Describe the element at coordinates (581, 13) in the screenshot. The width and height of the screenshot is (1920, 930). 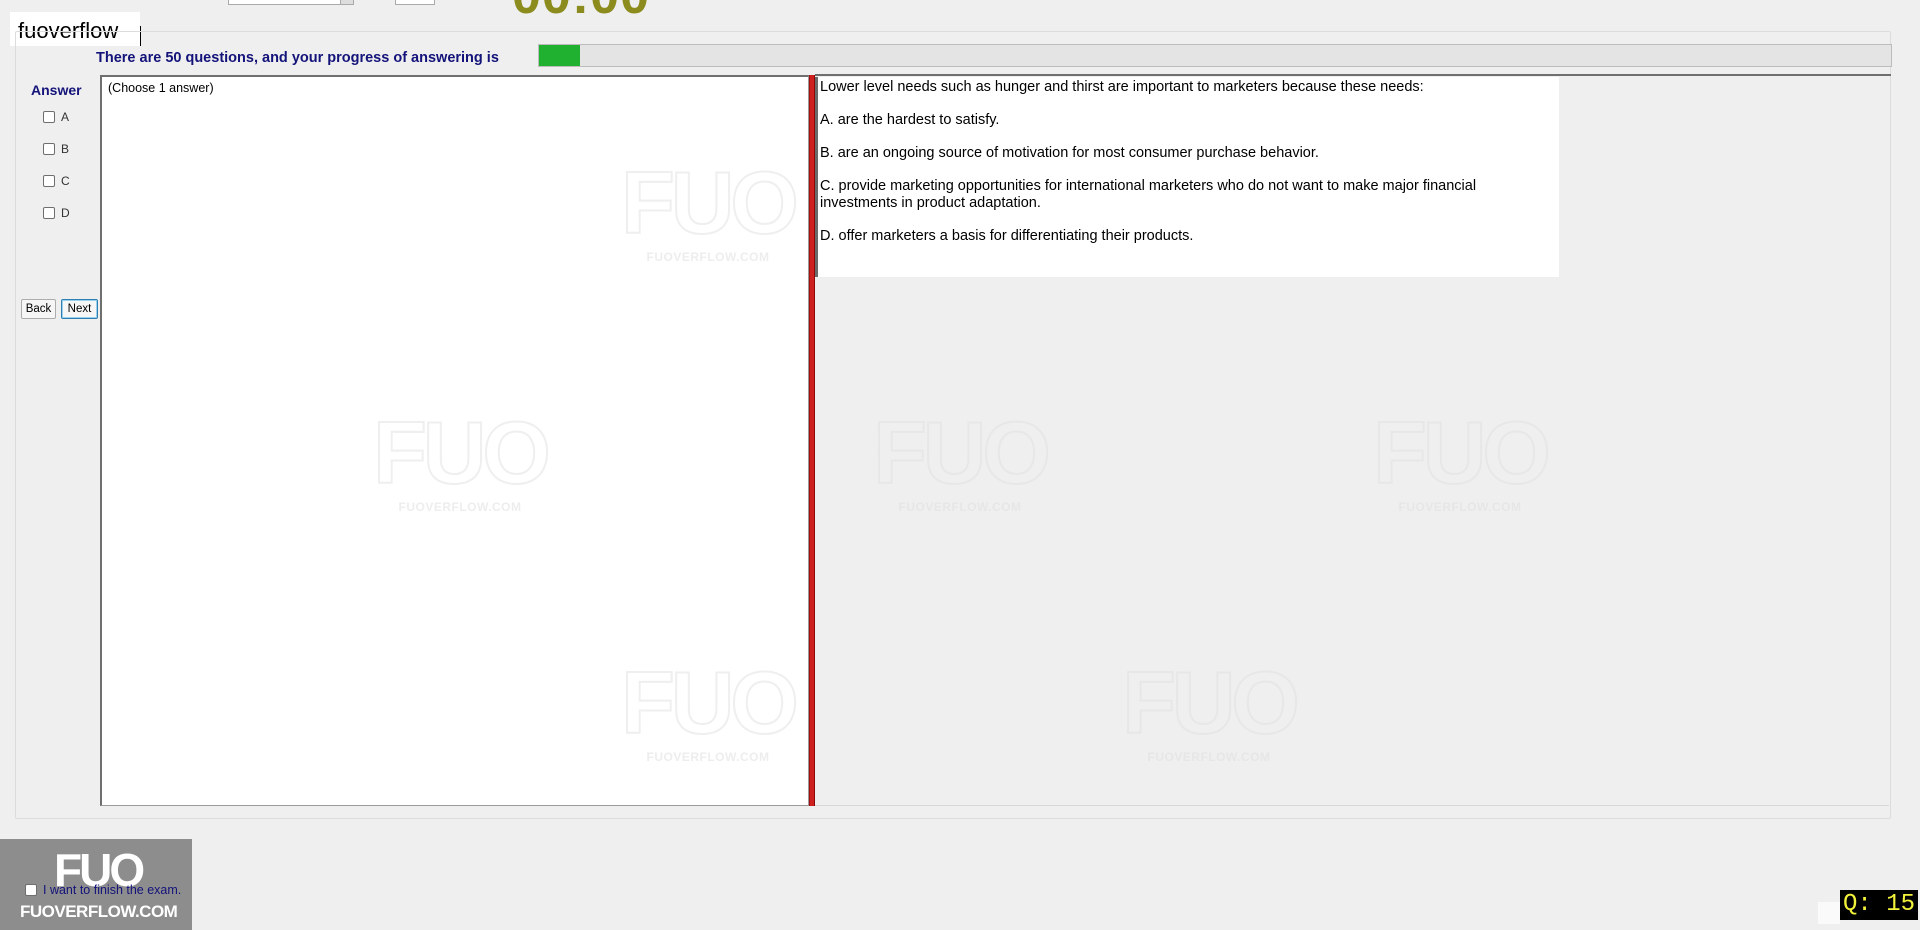
I see `exam-timer: 00:00` at that location.